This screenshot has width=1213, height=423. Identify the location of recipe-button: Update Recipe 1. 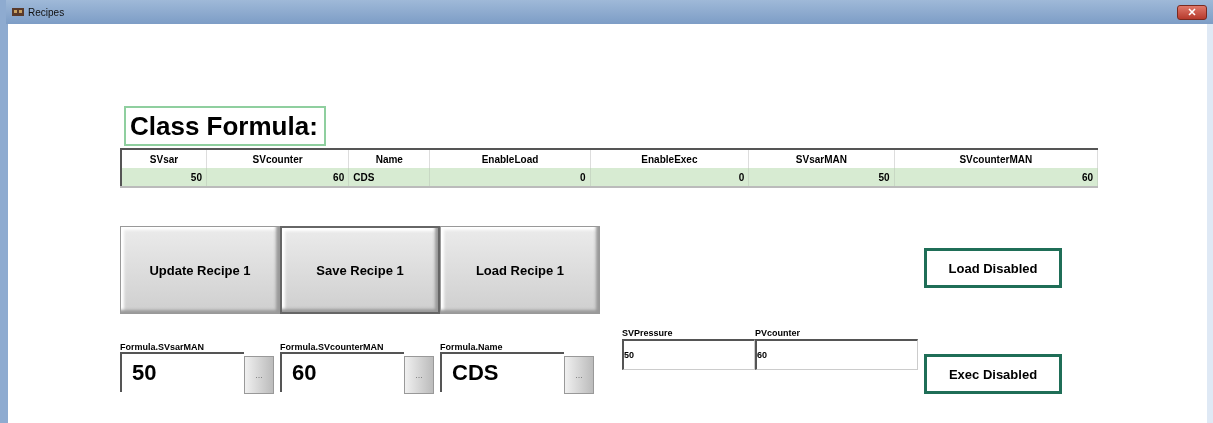
(200, 270).